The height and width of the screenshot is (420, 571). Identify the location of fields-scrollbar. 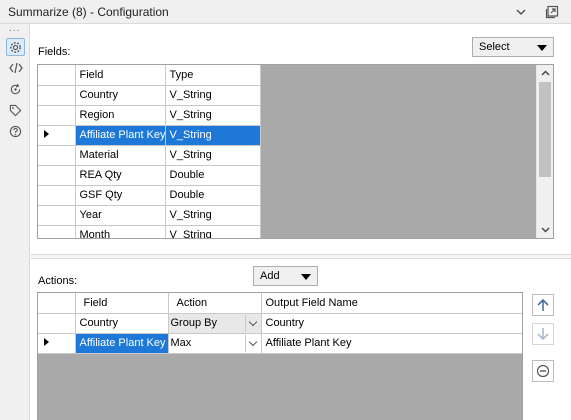
(544, 151).